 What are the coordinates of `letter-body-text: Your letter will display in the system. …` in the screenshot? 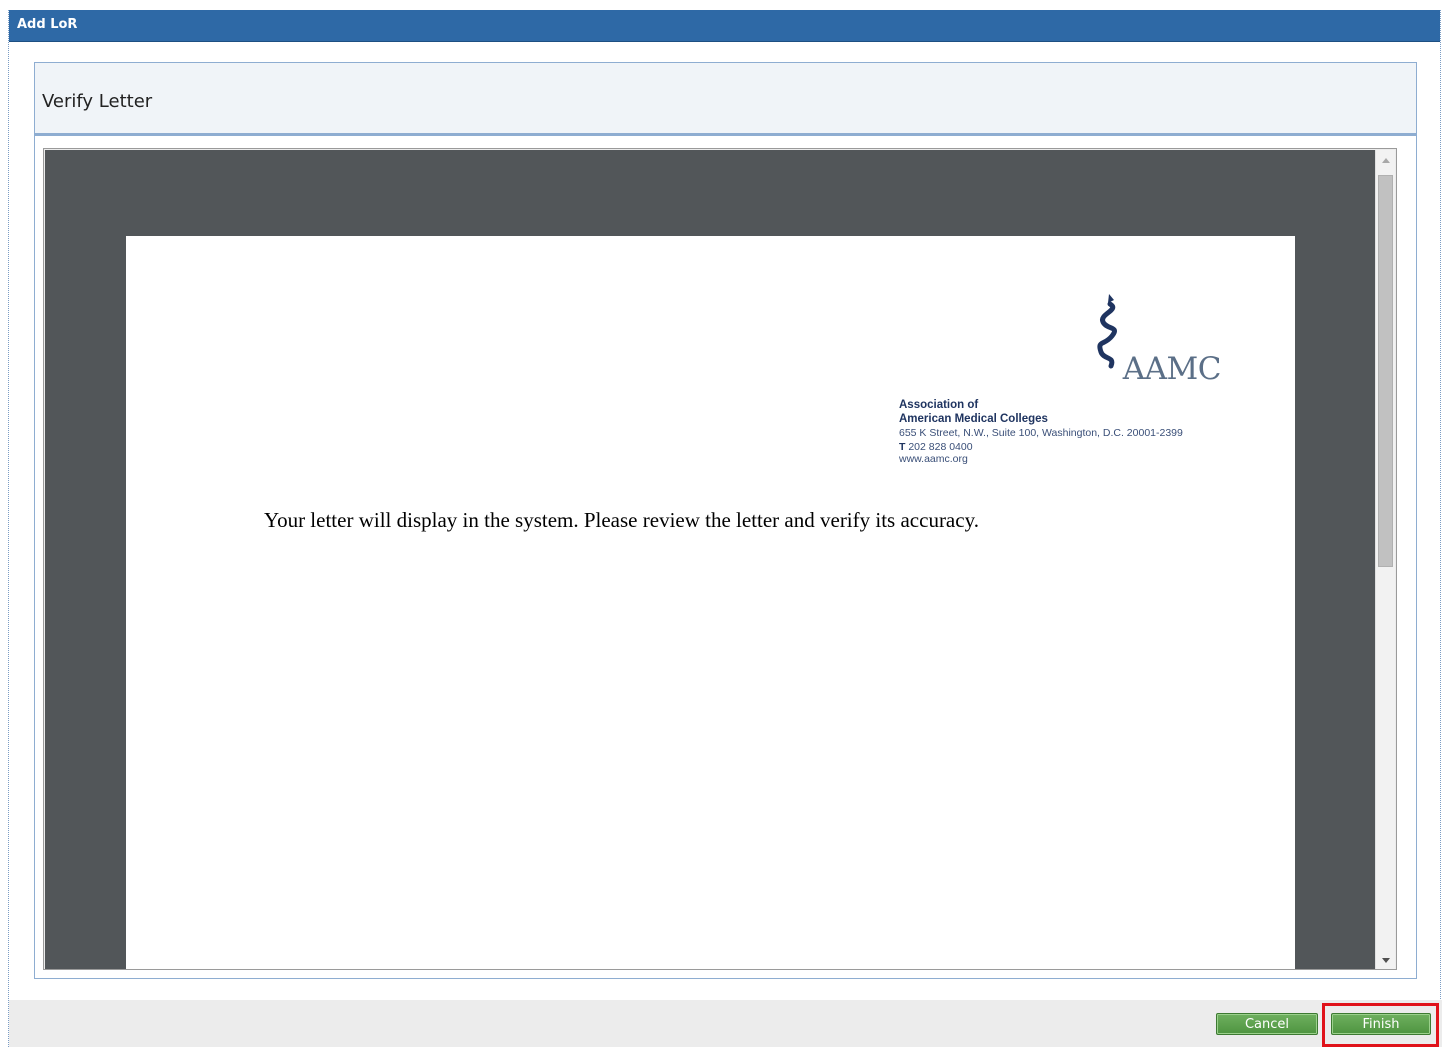 It's located at (621, 520).